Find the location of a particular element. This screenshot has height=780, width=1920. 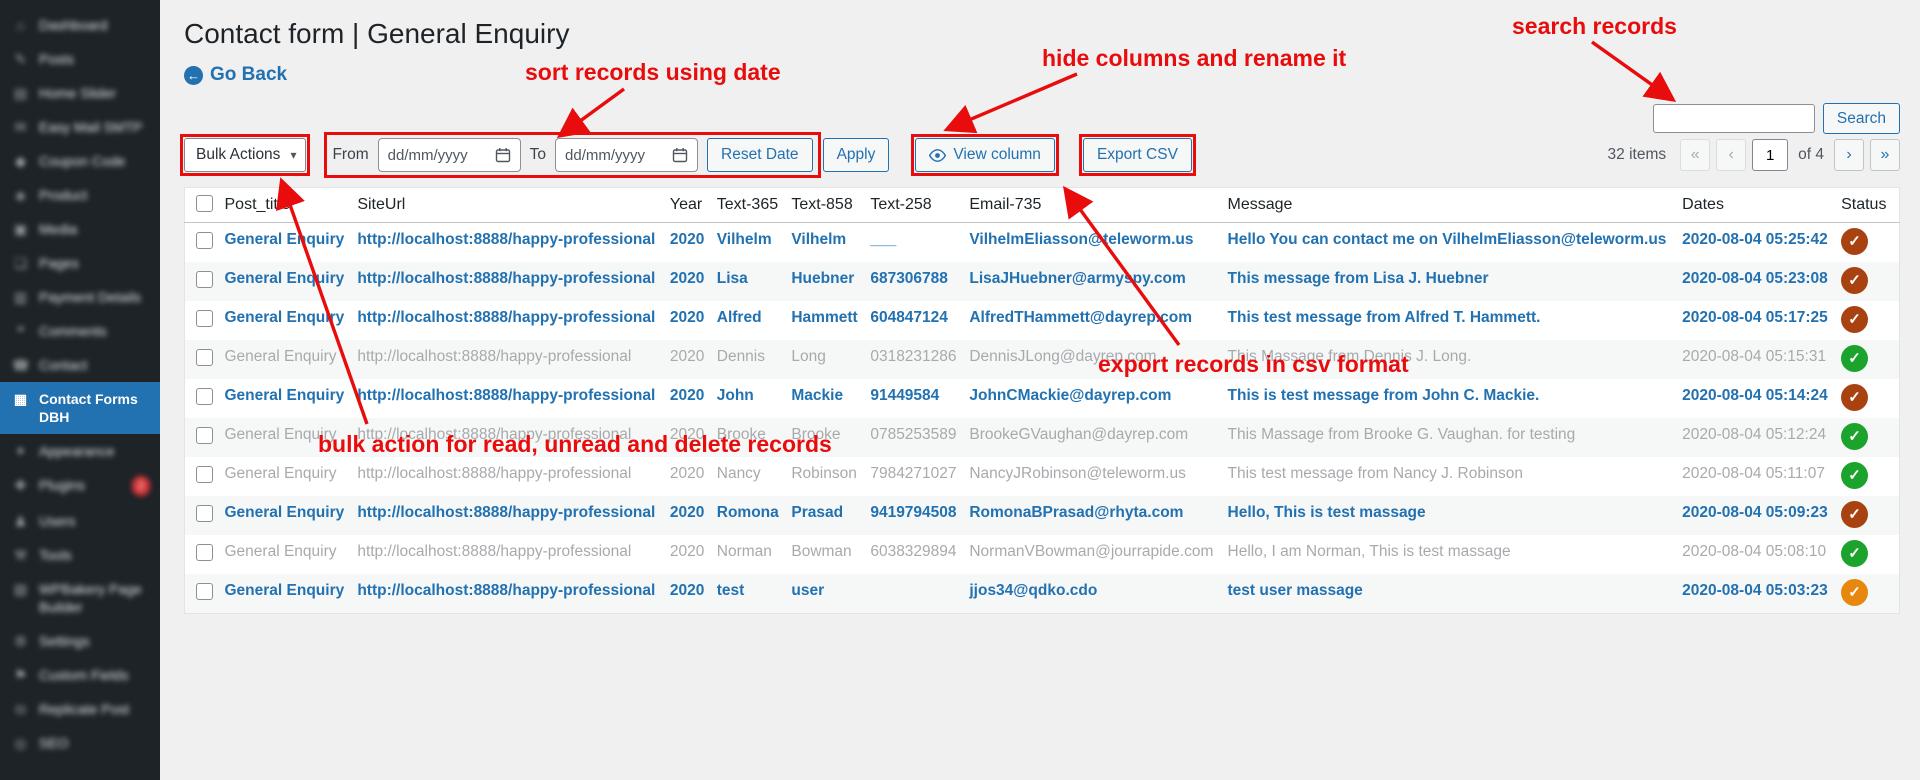

sidebar-item-label: Media is located at coordinates (58, 229).